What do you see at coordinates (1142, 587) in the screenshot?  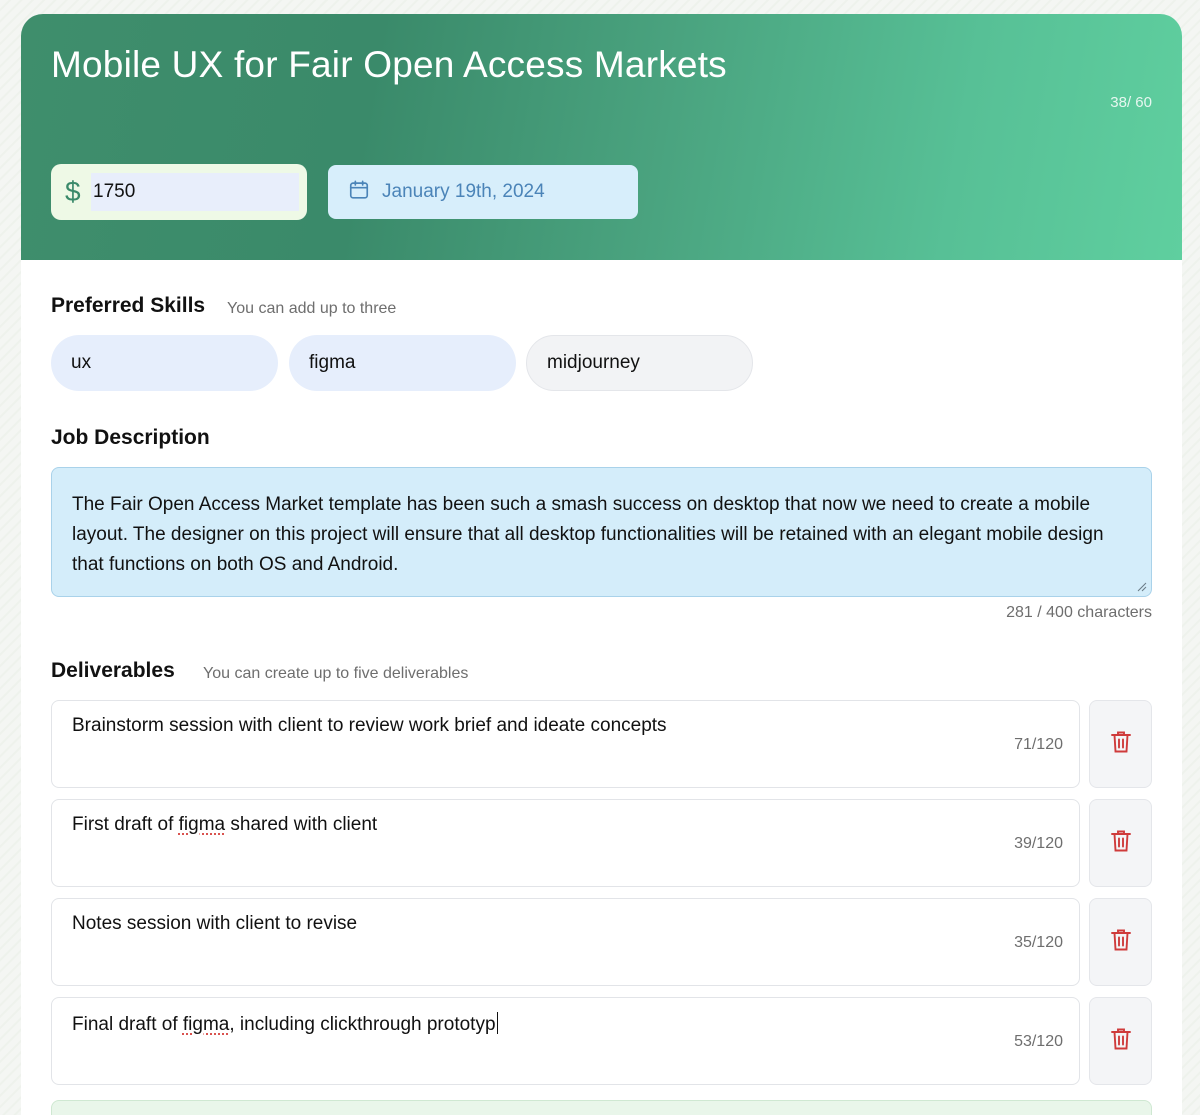 I see `resize-handle-icon` at bounding box center [1142, 587].